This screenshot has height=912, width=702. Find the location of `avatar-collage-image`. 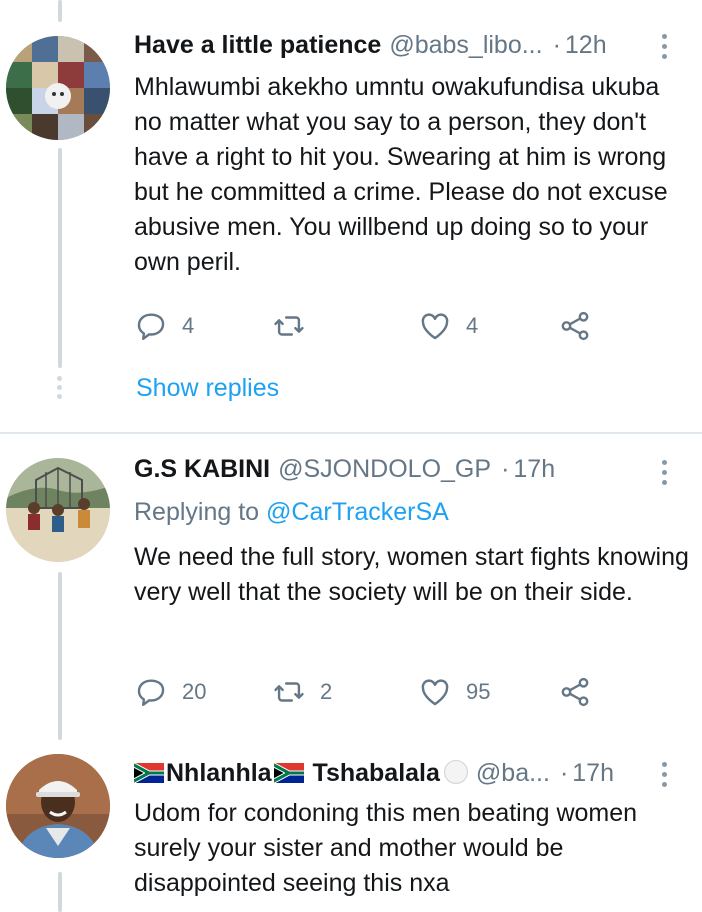

avatar-collage-image is located at coordinates (58, 88).